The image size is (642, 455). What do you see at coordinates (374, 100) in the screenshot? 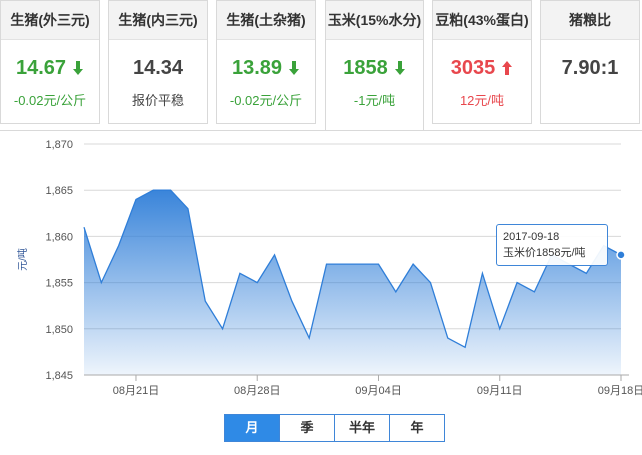
I see `card-change: -1元/吨` at bounding box center [374, 100].